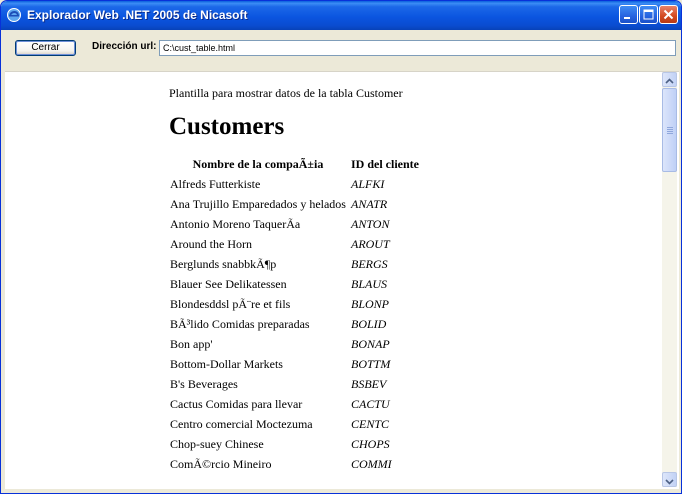  What do you see at coordinates (368, 383) in the screenshot?
I see `customer-id-cell: BSBEV` at bounding box center [368, 383].